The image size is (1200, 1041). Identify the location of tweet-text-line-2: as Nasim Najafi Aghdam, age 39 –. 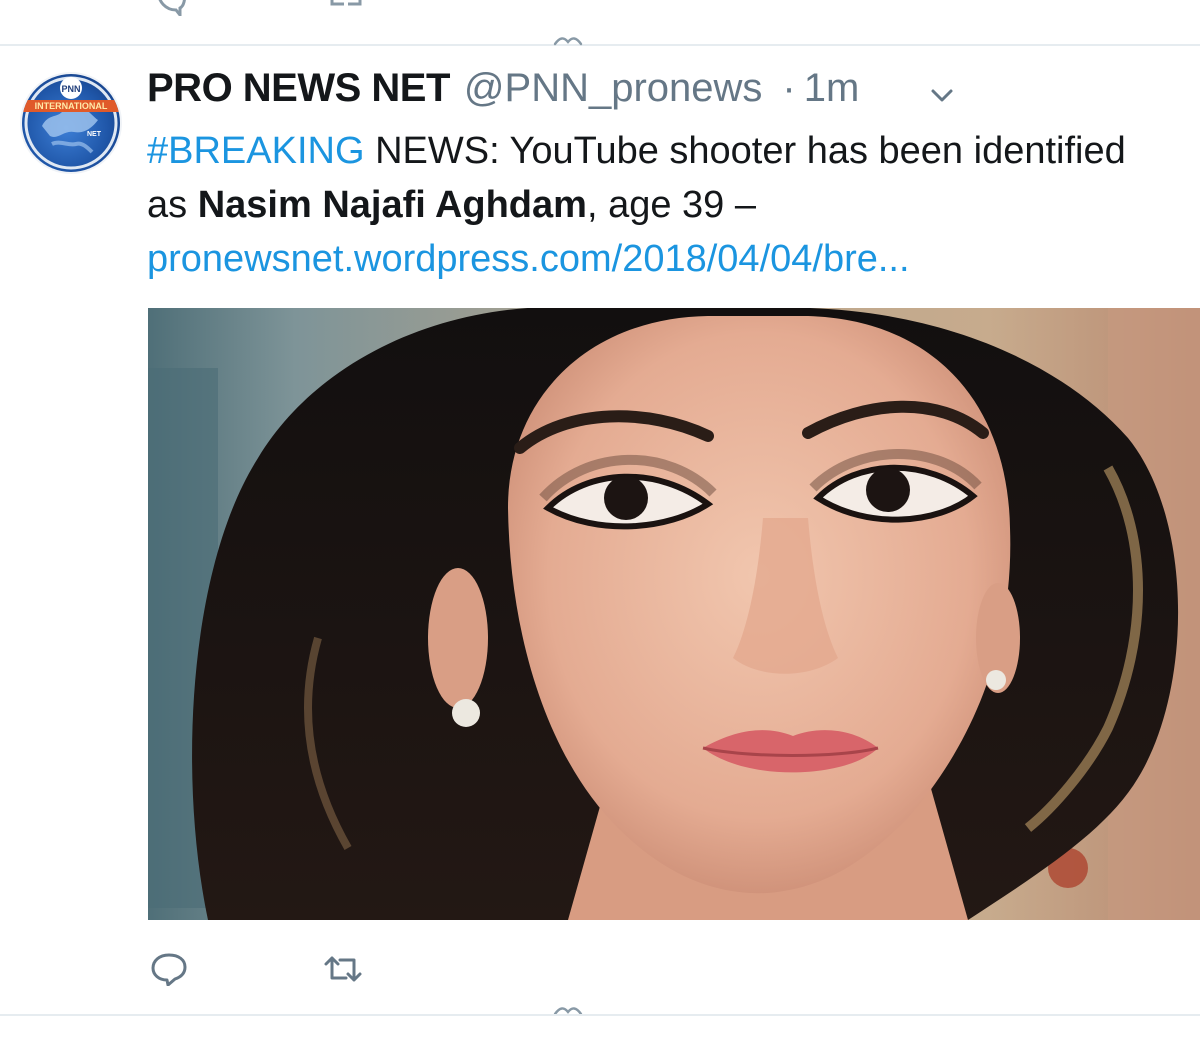
(673, 205).